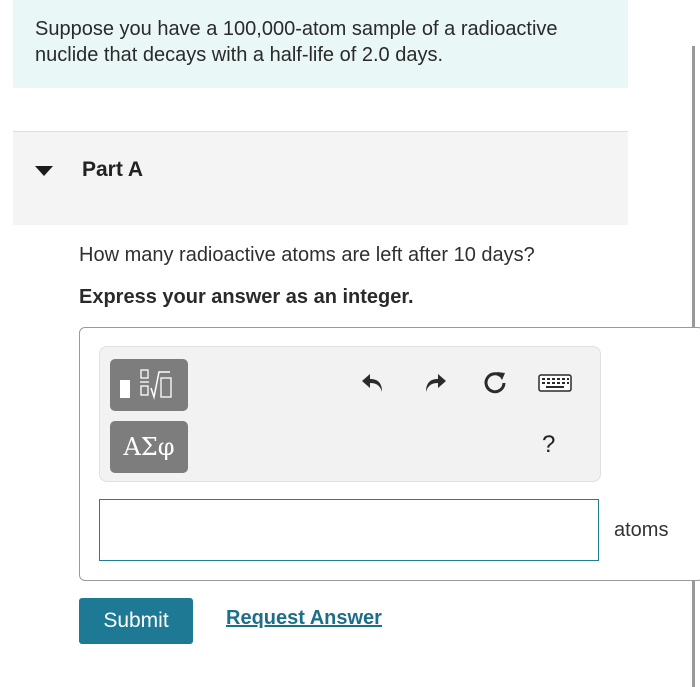 The height and width of the screenshot is (687, 700). I want to click on answer-input, so click(349, 530).